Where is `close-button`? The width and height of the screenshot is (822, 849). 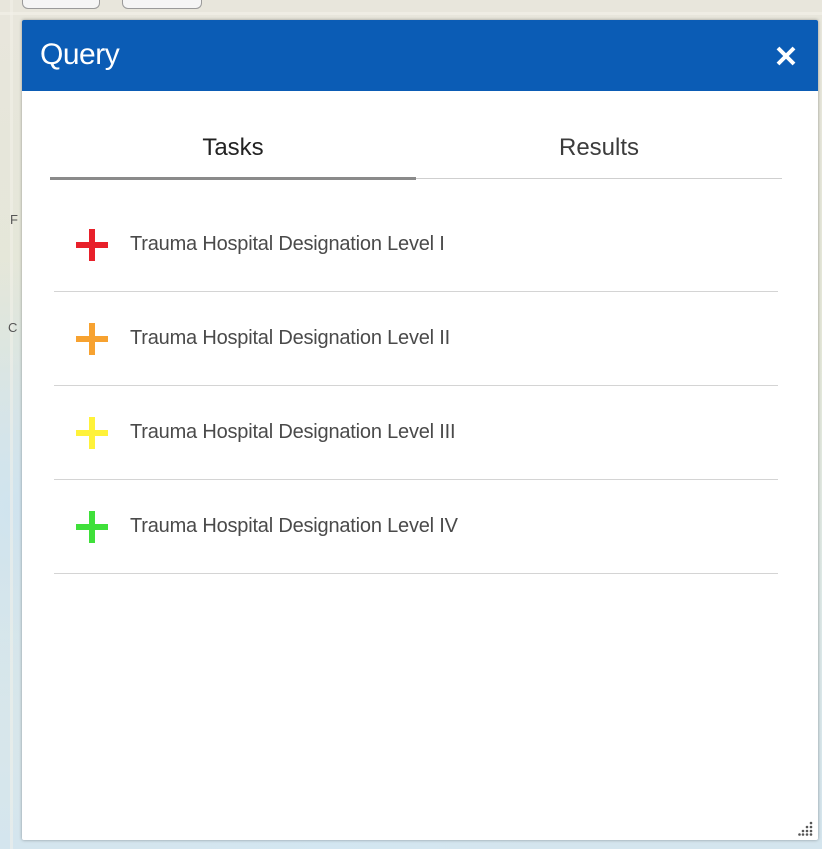 close-button is located at coordinates (786, 56).